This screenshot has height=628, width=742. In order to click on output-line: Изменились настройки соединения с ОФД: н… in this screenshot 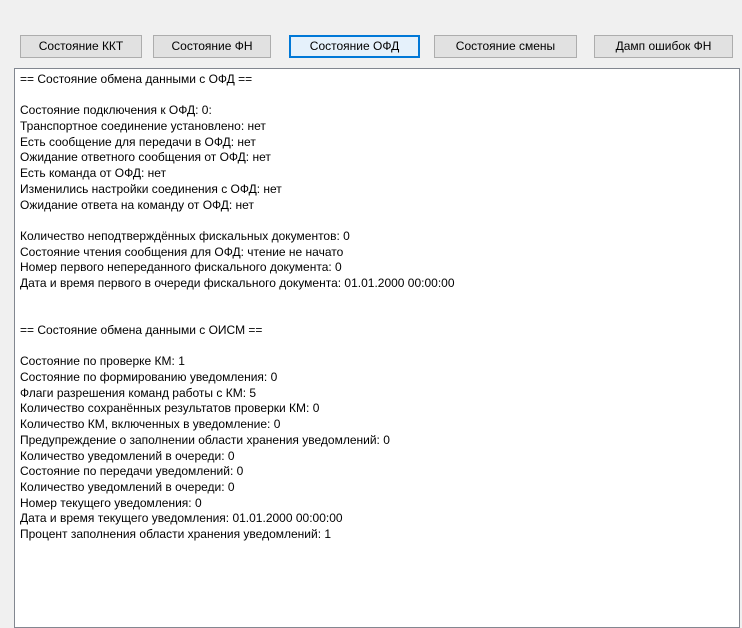, I will do `click(151, 188)`.